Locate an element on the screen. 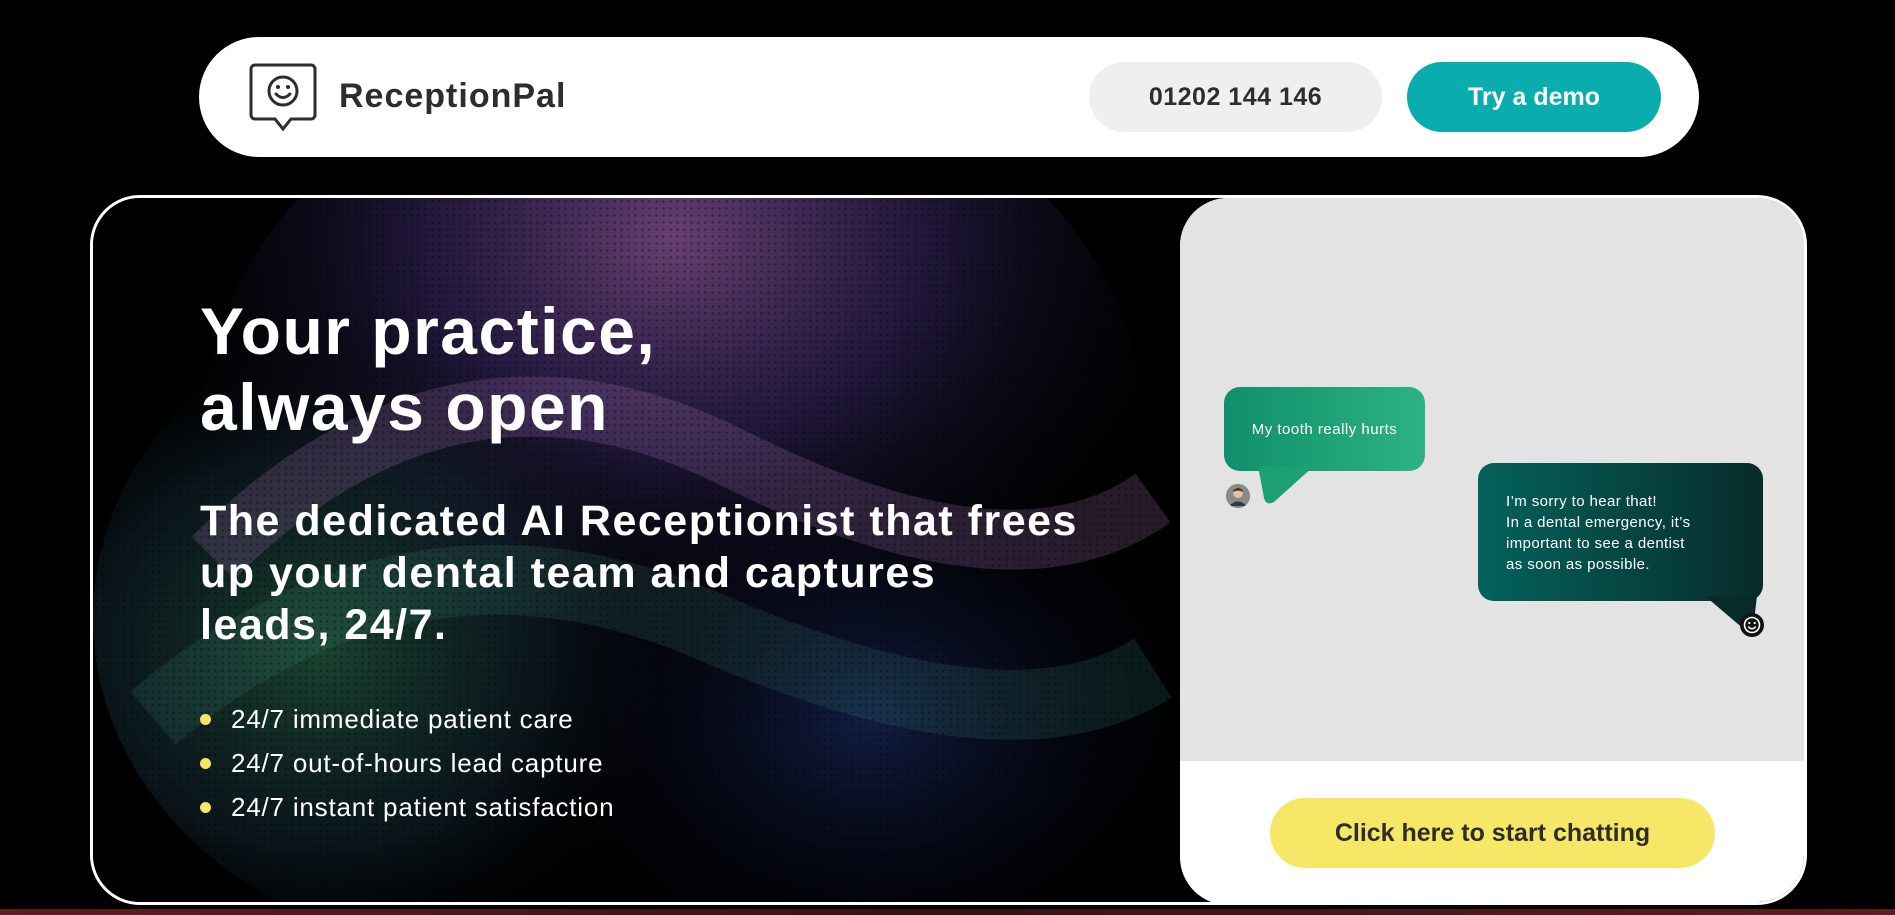 Image resolution: width=1895 pixels, height=915 pixels. top-navigation-bar: ReceptionPal 01202 144 146 Try a demo is located at coordinates (949, 97).